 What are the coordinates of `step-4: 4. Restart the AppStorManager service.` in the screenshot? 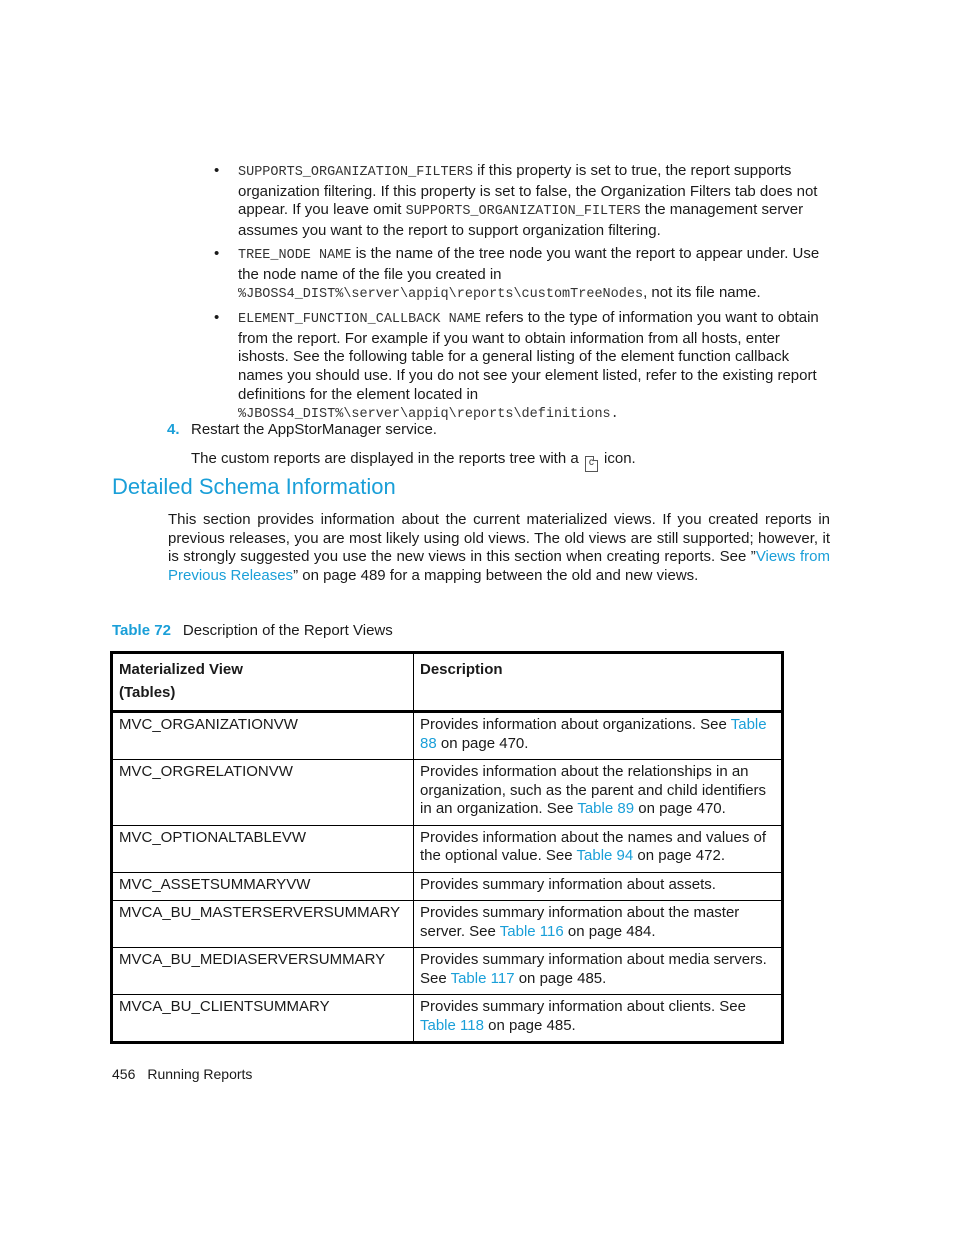 It's located at (302, 429).